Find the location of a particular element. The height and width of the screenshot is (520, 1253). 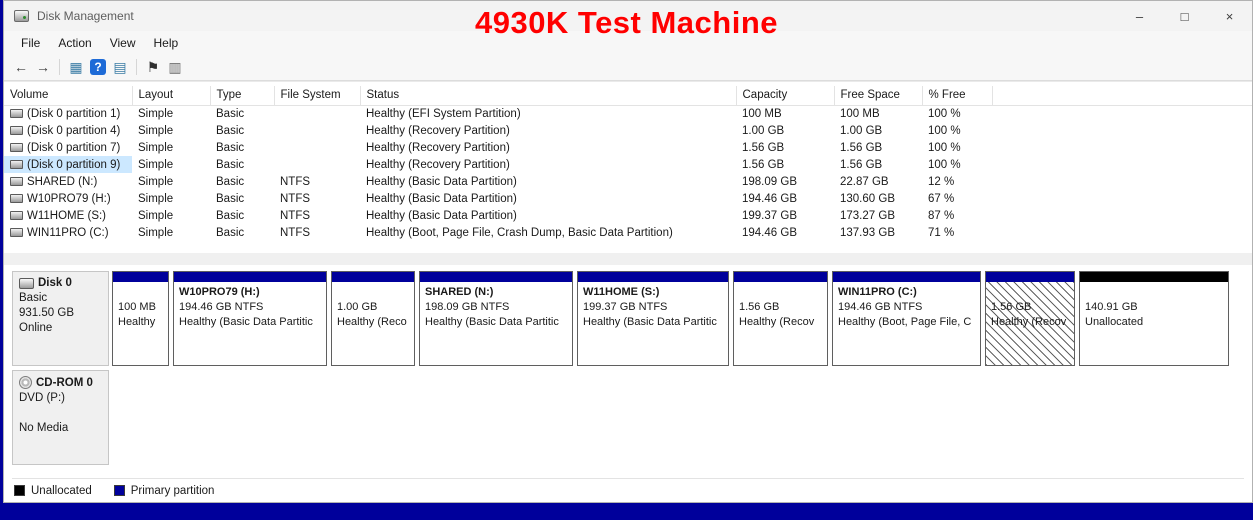

partition-block: 100 MB Healthy is located at coordinates (140, 318).